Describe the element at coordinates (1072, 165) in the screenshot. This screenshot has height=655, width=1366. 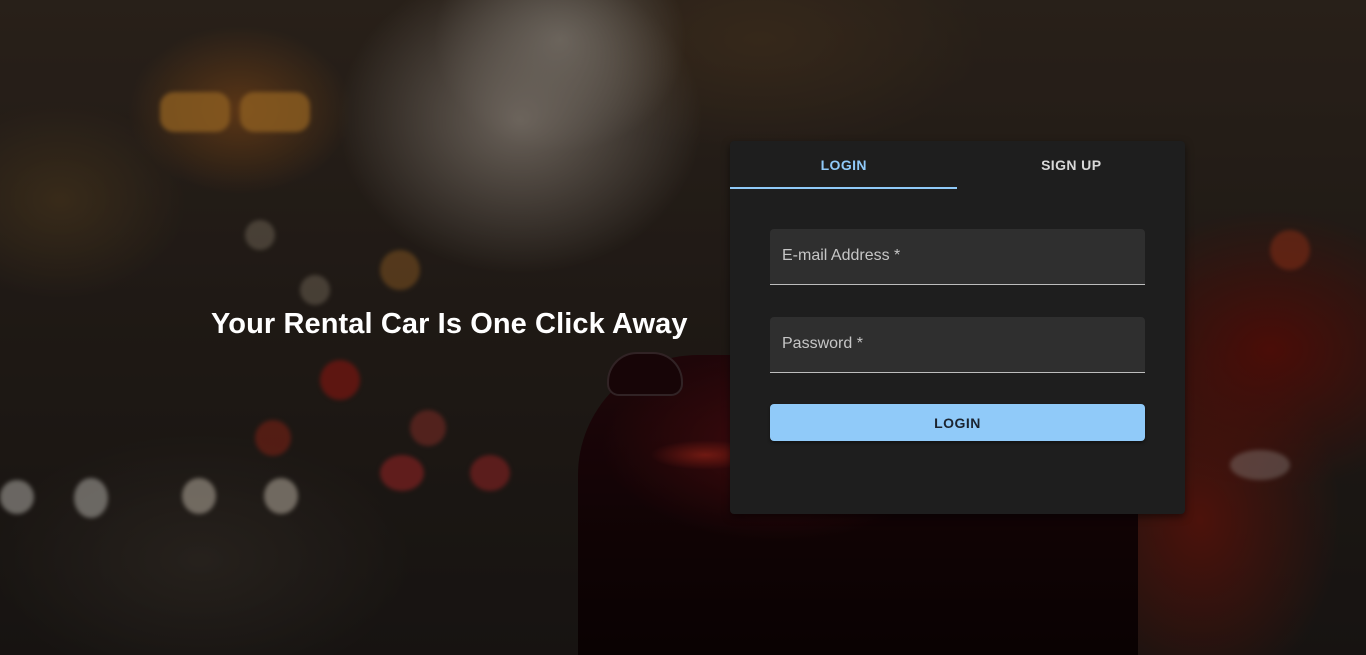
I see `tab-sign-up: SIGN UP` at that location.